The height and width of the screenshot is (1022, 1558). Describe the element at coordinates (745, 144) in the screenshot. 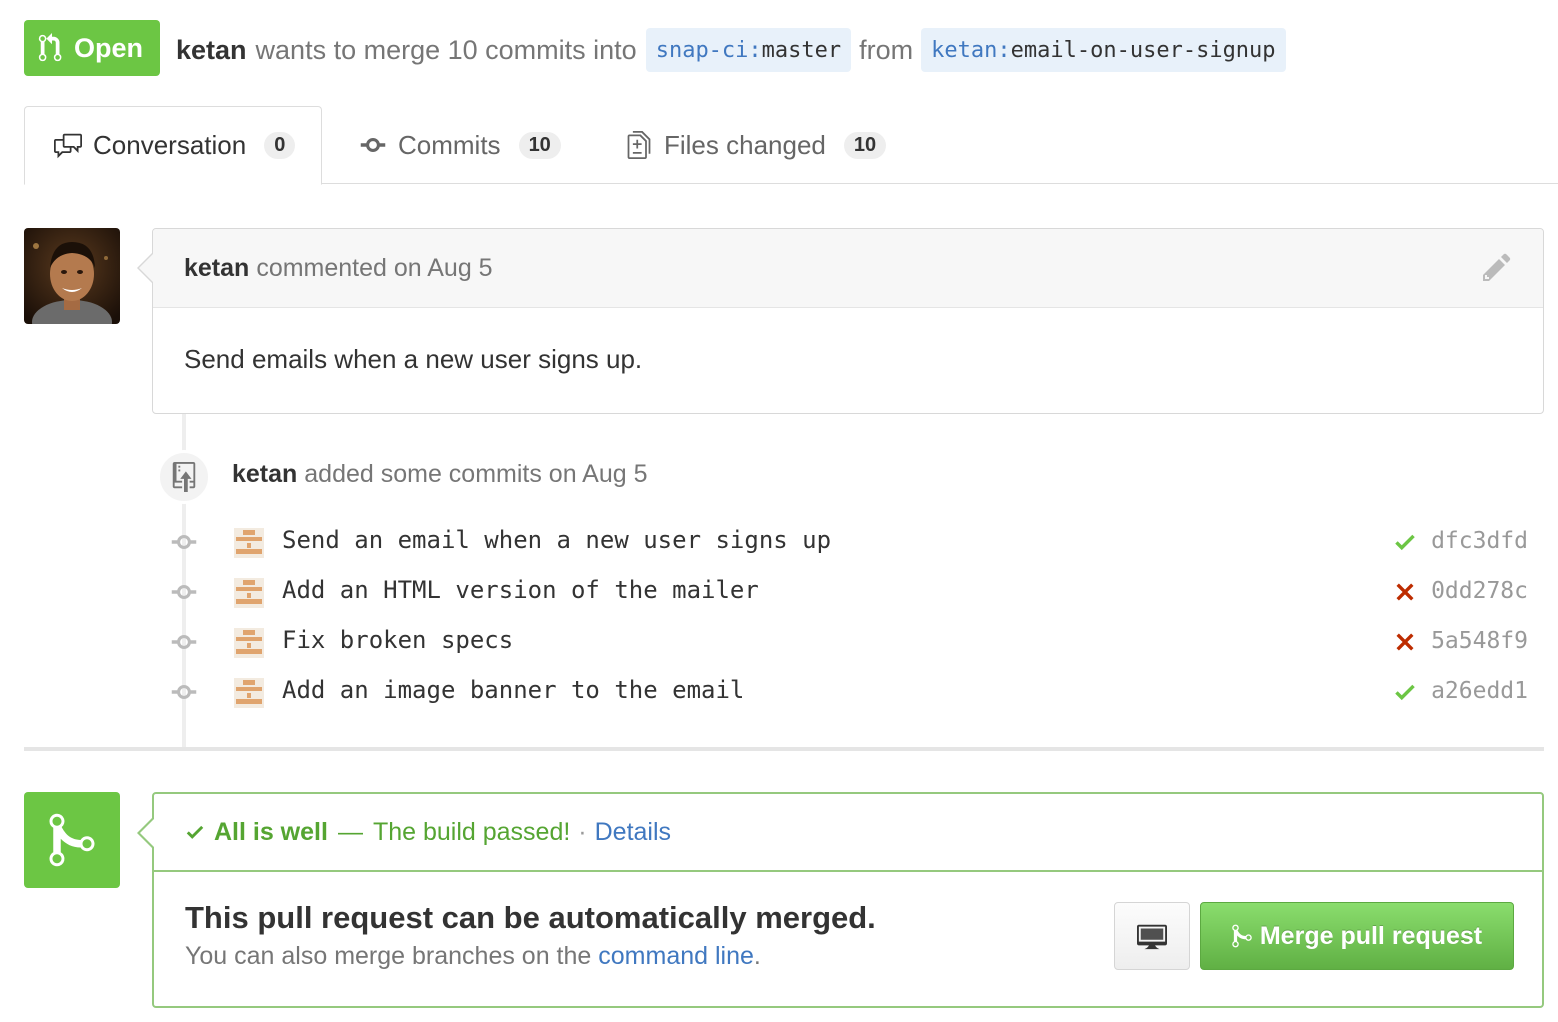

I see `tab-files-changed-label: Files changed` at that location.